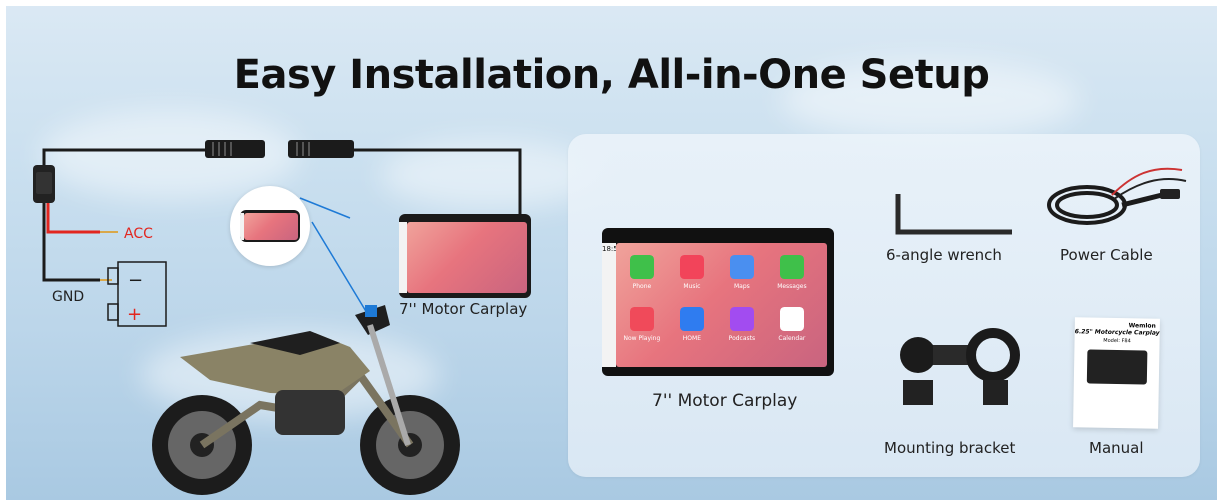 The image size is (1223, 500). What do you see at coordinates (1117, 341) in the screenshot?
I see `manual-model: Model: F84` at bounding box center [1117, 341].